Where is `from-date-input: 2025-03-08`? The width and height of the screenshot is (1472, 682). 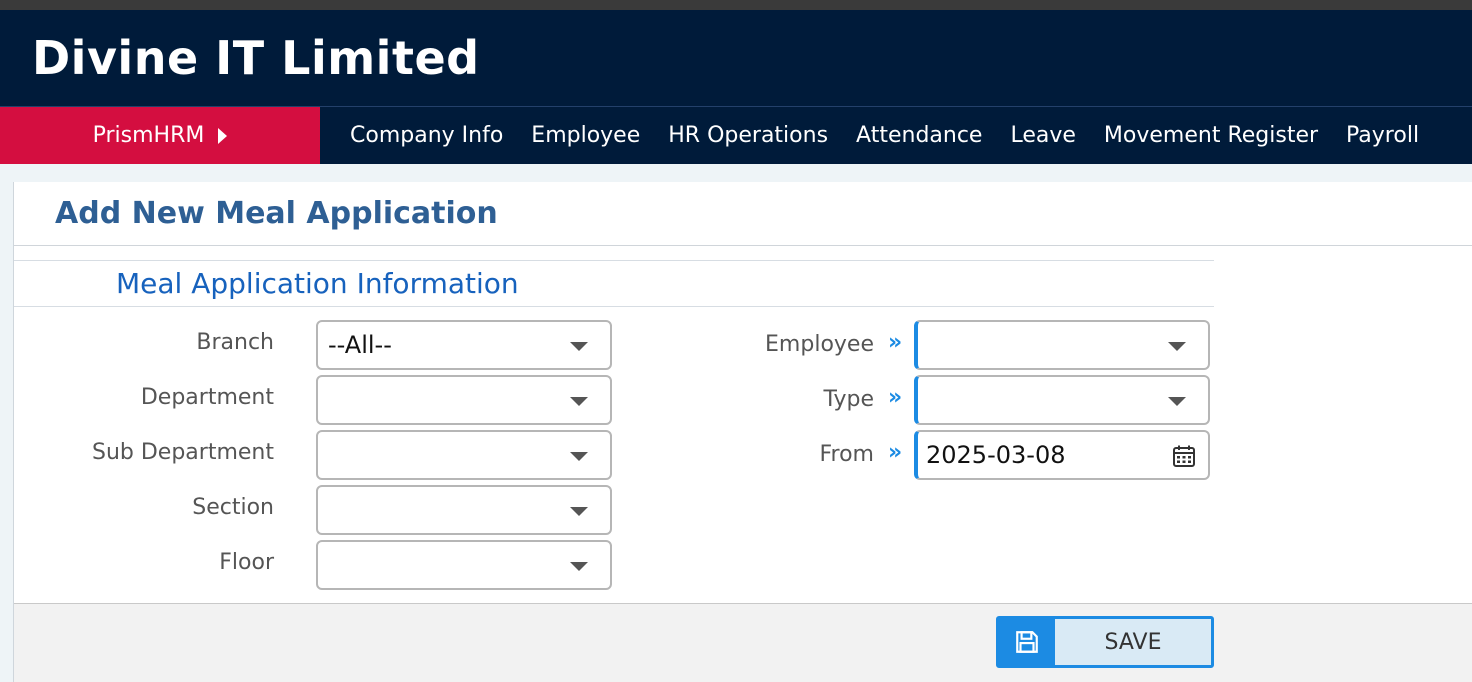 from-date-input: 2025-03-08 is located at coordinates (1062, 455).